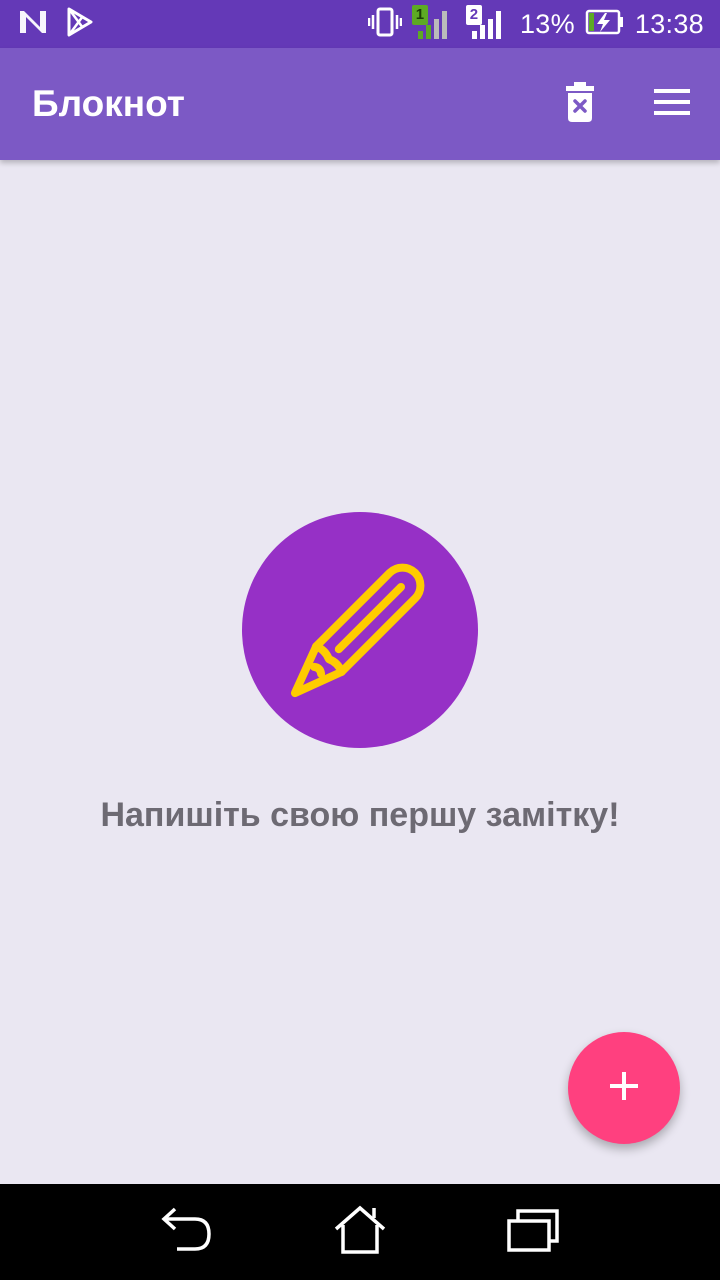 The width and height of the screenshot is (720, 1280). I want to click on back-icon, so click(187, 1232).